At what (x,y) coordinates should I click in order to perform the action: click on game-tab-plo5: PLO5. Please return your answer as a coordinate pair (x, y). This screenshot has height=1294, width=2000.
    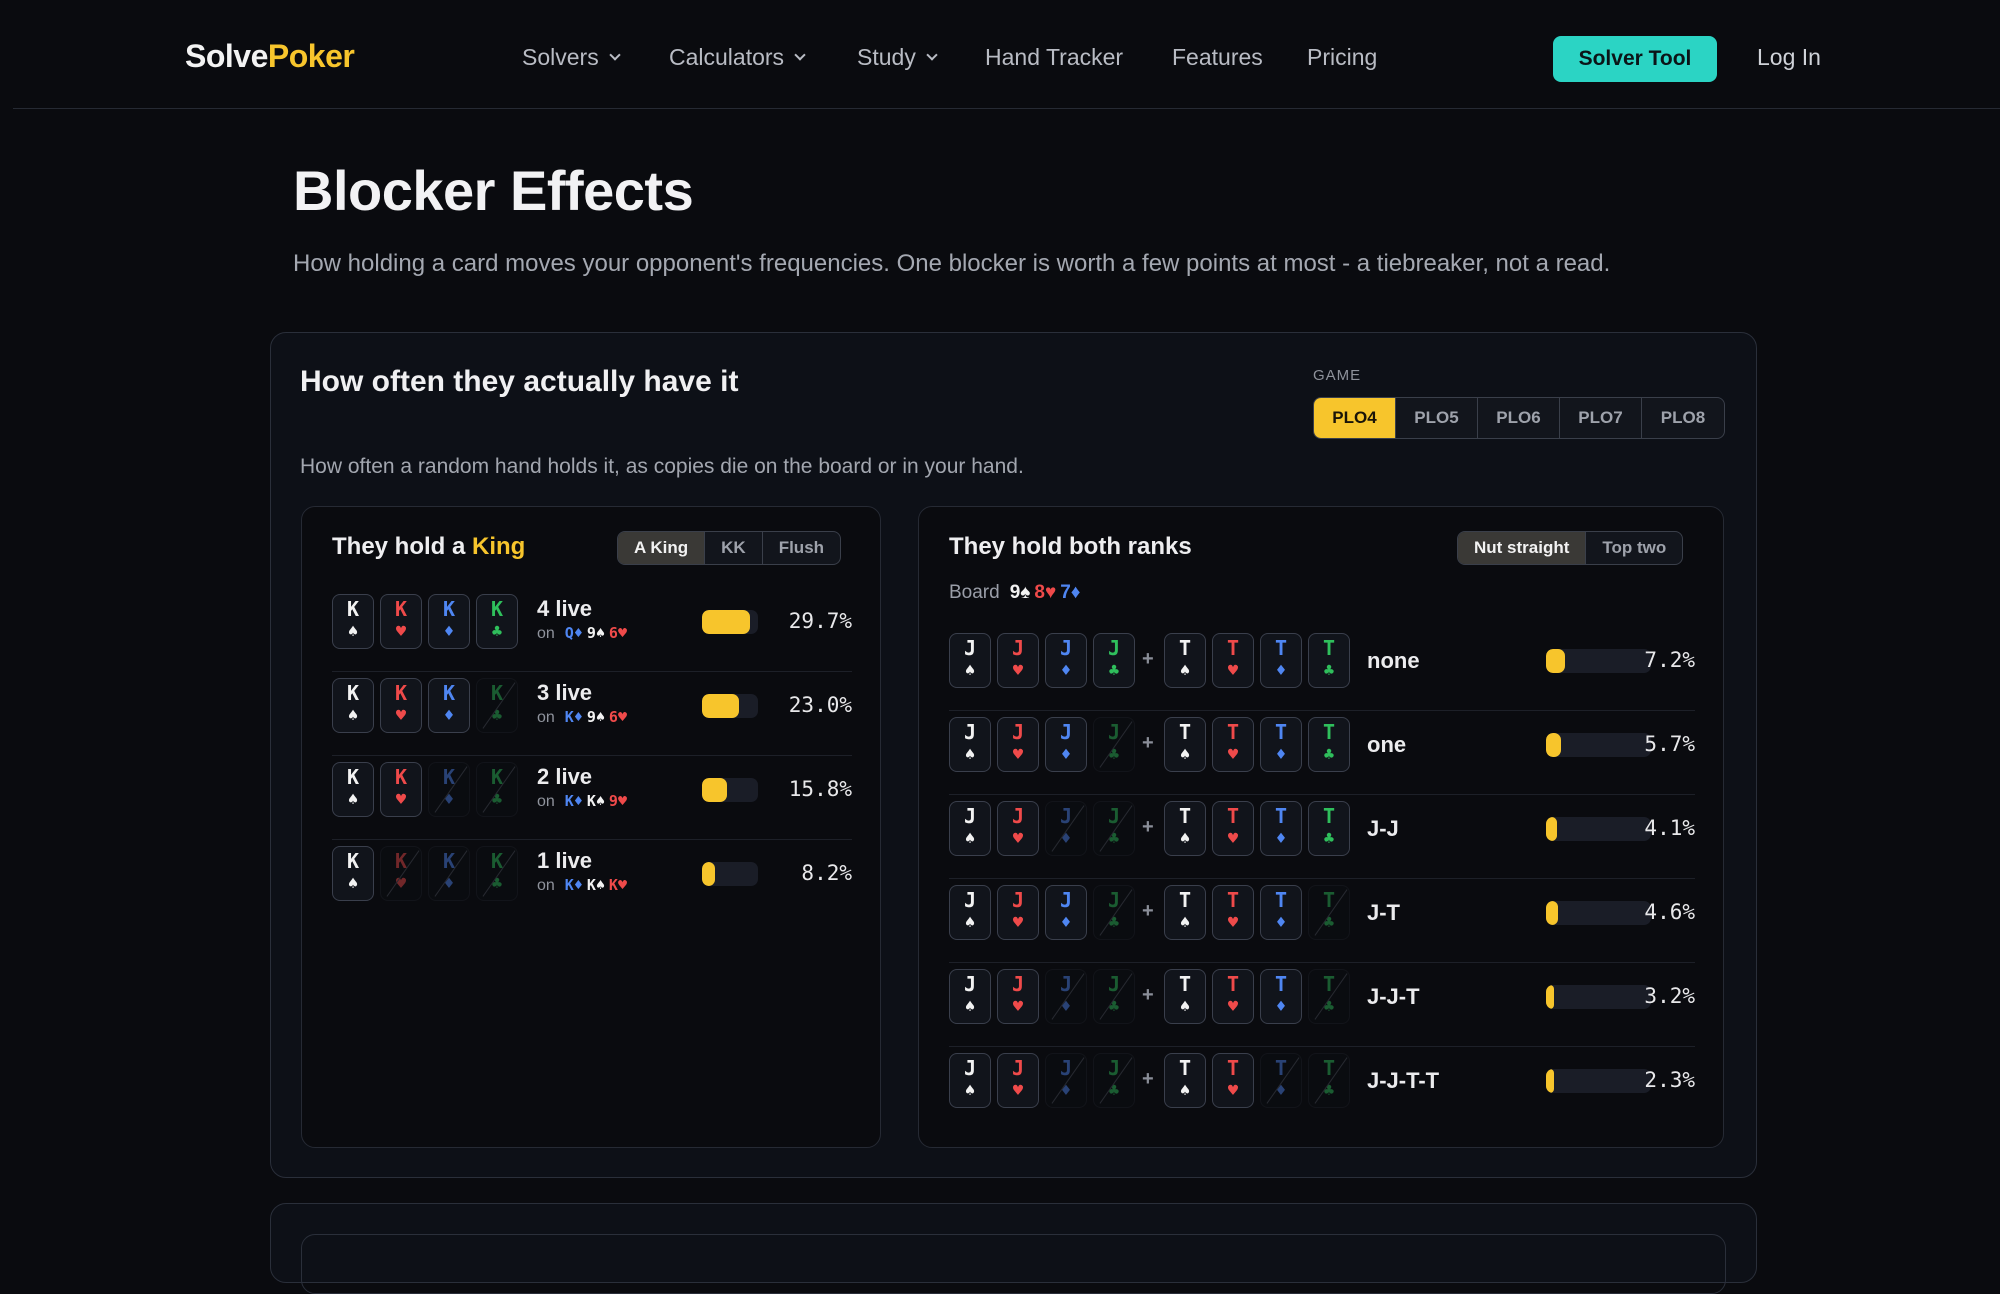
    Looking at the image, I should click on (1437, 418).